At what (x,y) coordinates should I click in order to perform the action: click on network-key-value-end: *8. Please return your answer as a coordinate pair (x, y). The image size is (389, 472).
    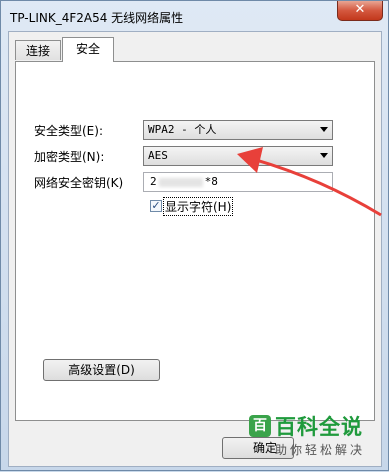
    Looking at the image, I should click on (211, 181).